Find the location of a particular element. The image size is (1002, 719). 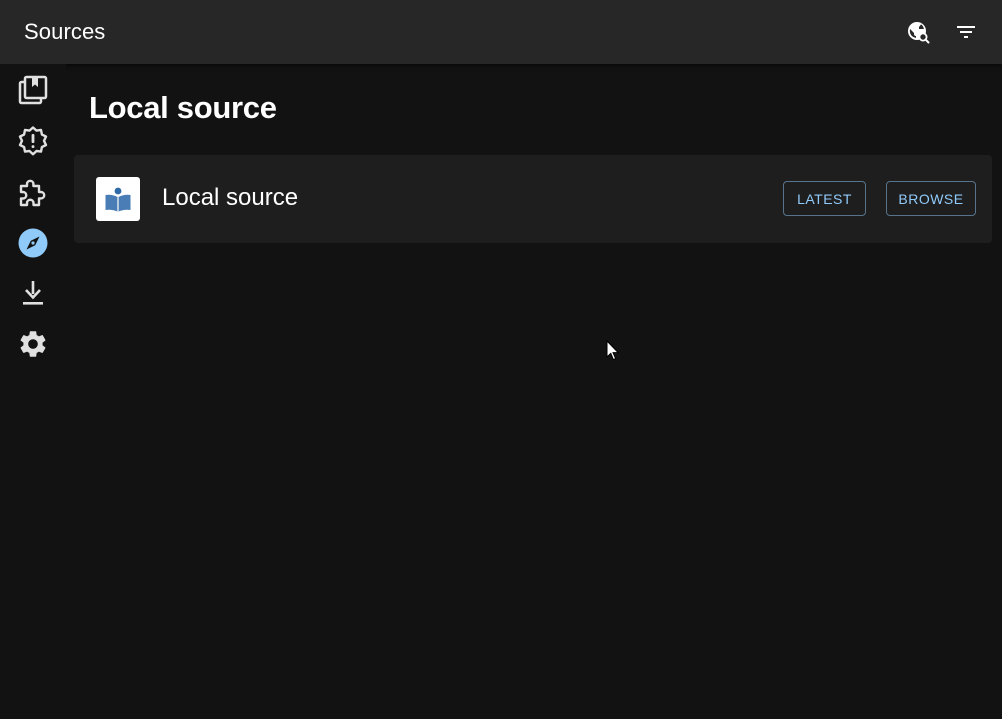

library-icon is located at coordinates (33, 90).